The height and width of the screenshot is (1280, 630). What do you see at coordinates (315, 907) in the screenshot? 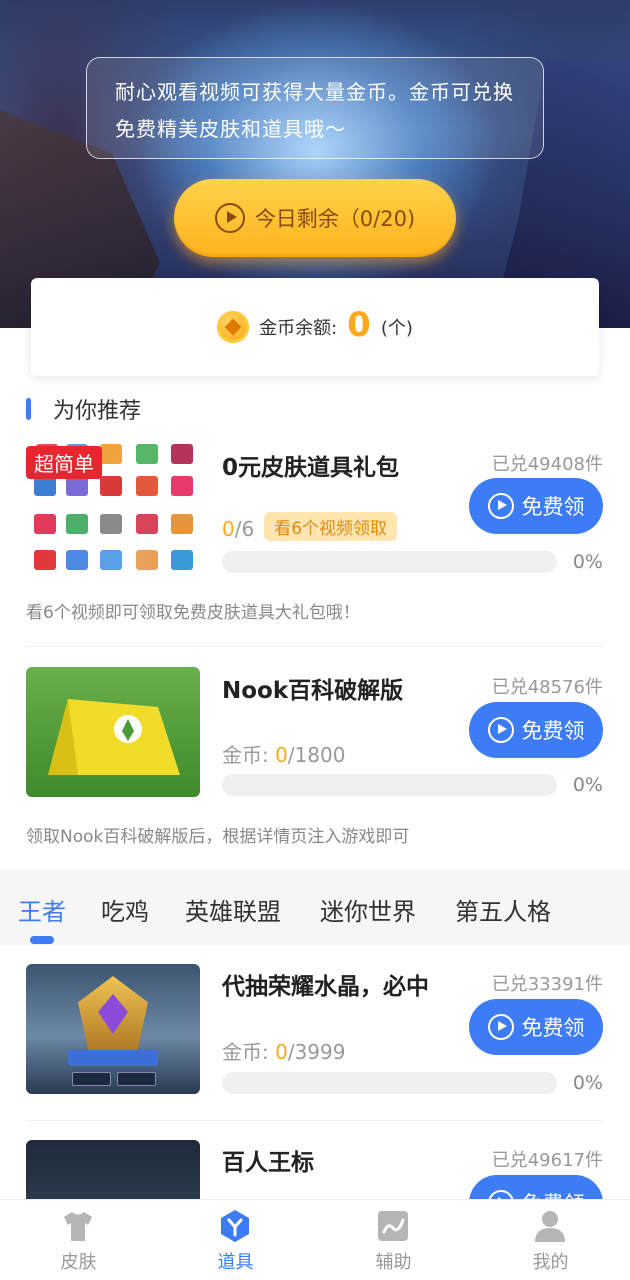
I see `game-category-tabs: 王者 吃鸡 英雄联盟 迷你世界 第五人格` at bounding box center [315, 907].